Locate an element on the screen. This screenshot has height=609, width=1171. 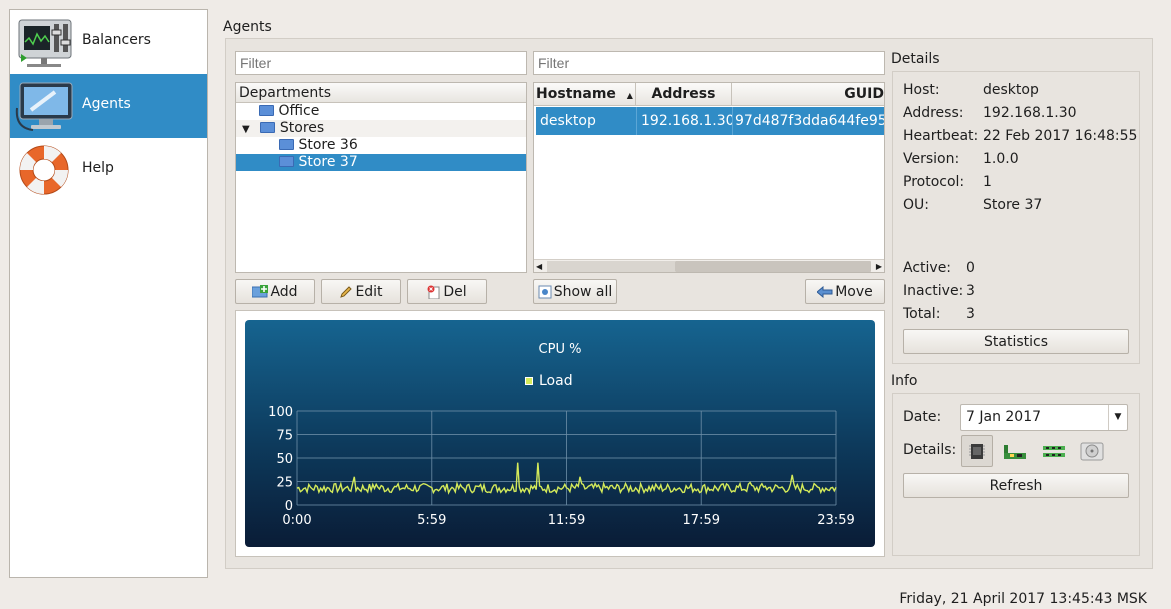
add-button-label: Add is located at coordinates (284, 291).